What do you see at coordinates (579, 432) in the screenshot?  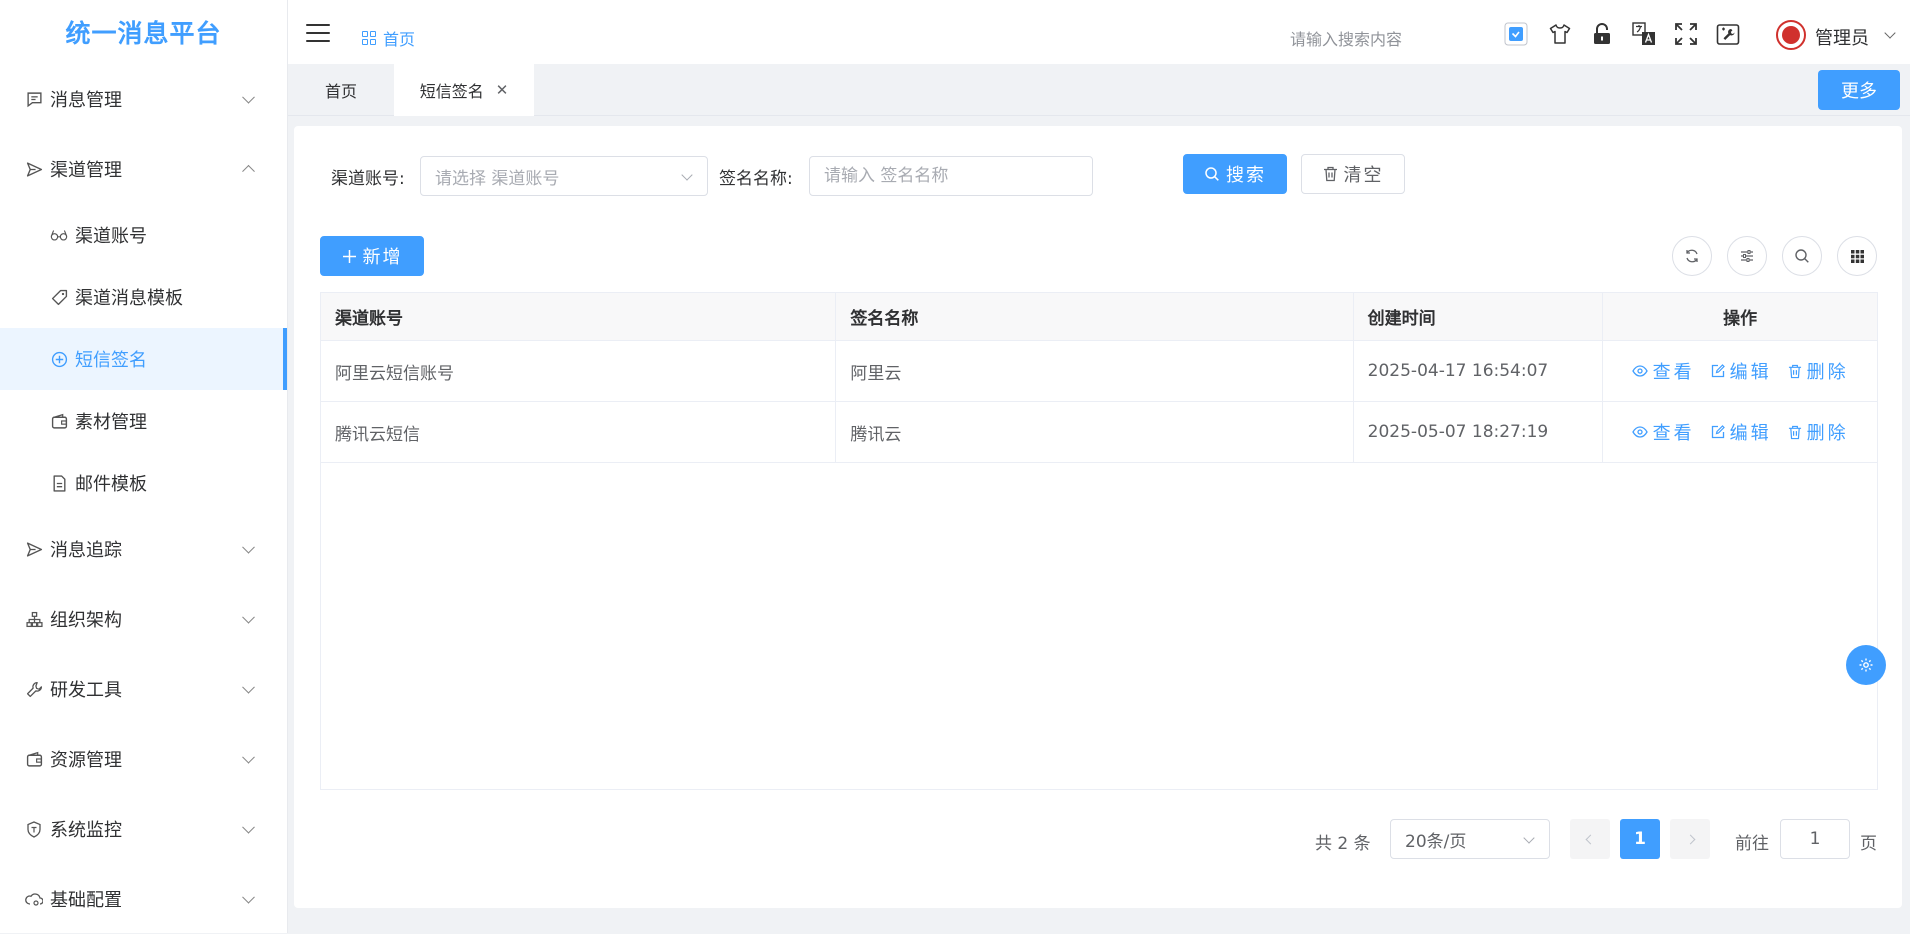 I see `cell-account: 腾讯云短信` at bounding box center [579, 432].